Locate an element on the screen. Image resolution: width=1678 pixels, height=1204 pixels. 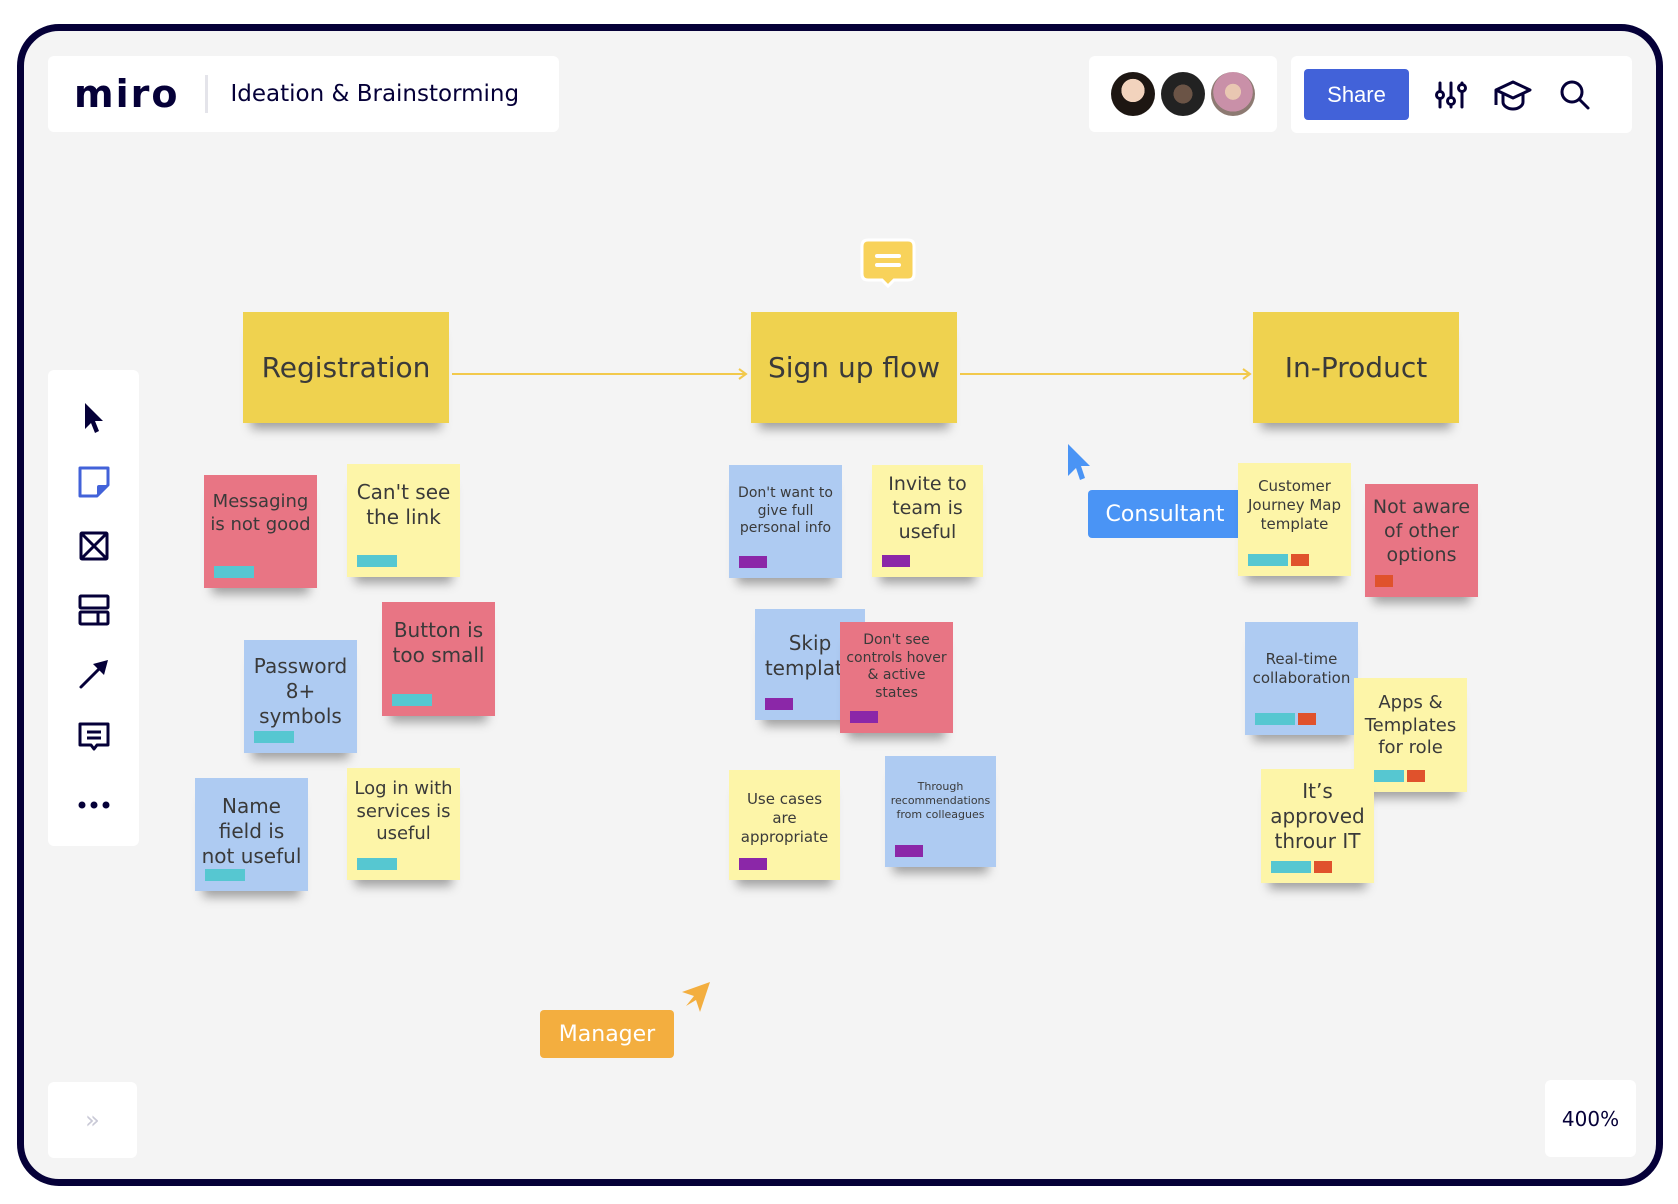
templates-icon is located at coordinates (94, 612).